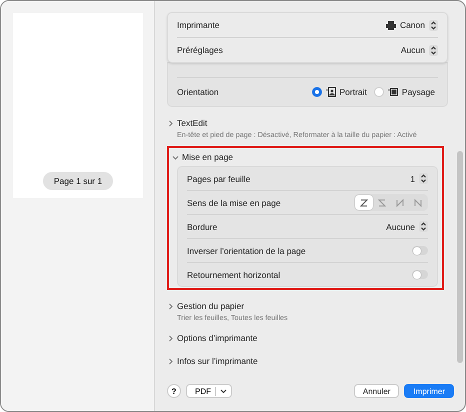 This screenshot has width=466, height=412. Describe the element at coordinates (78, 181) in the screenshot. I see `page-count-label: Page 1 sur 1` at that location.